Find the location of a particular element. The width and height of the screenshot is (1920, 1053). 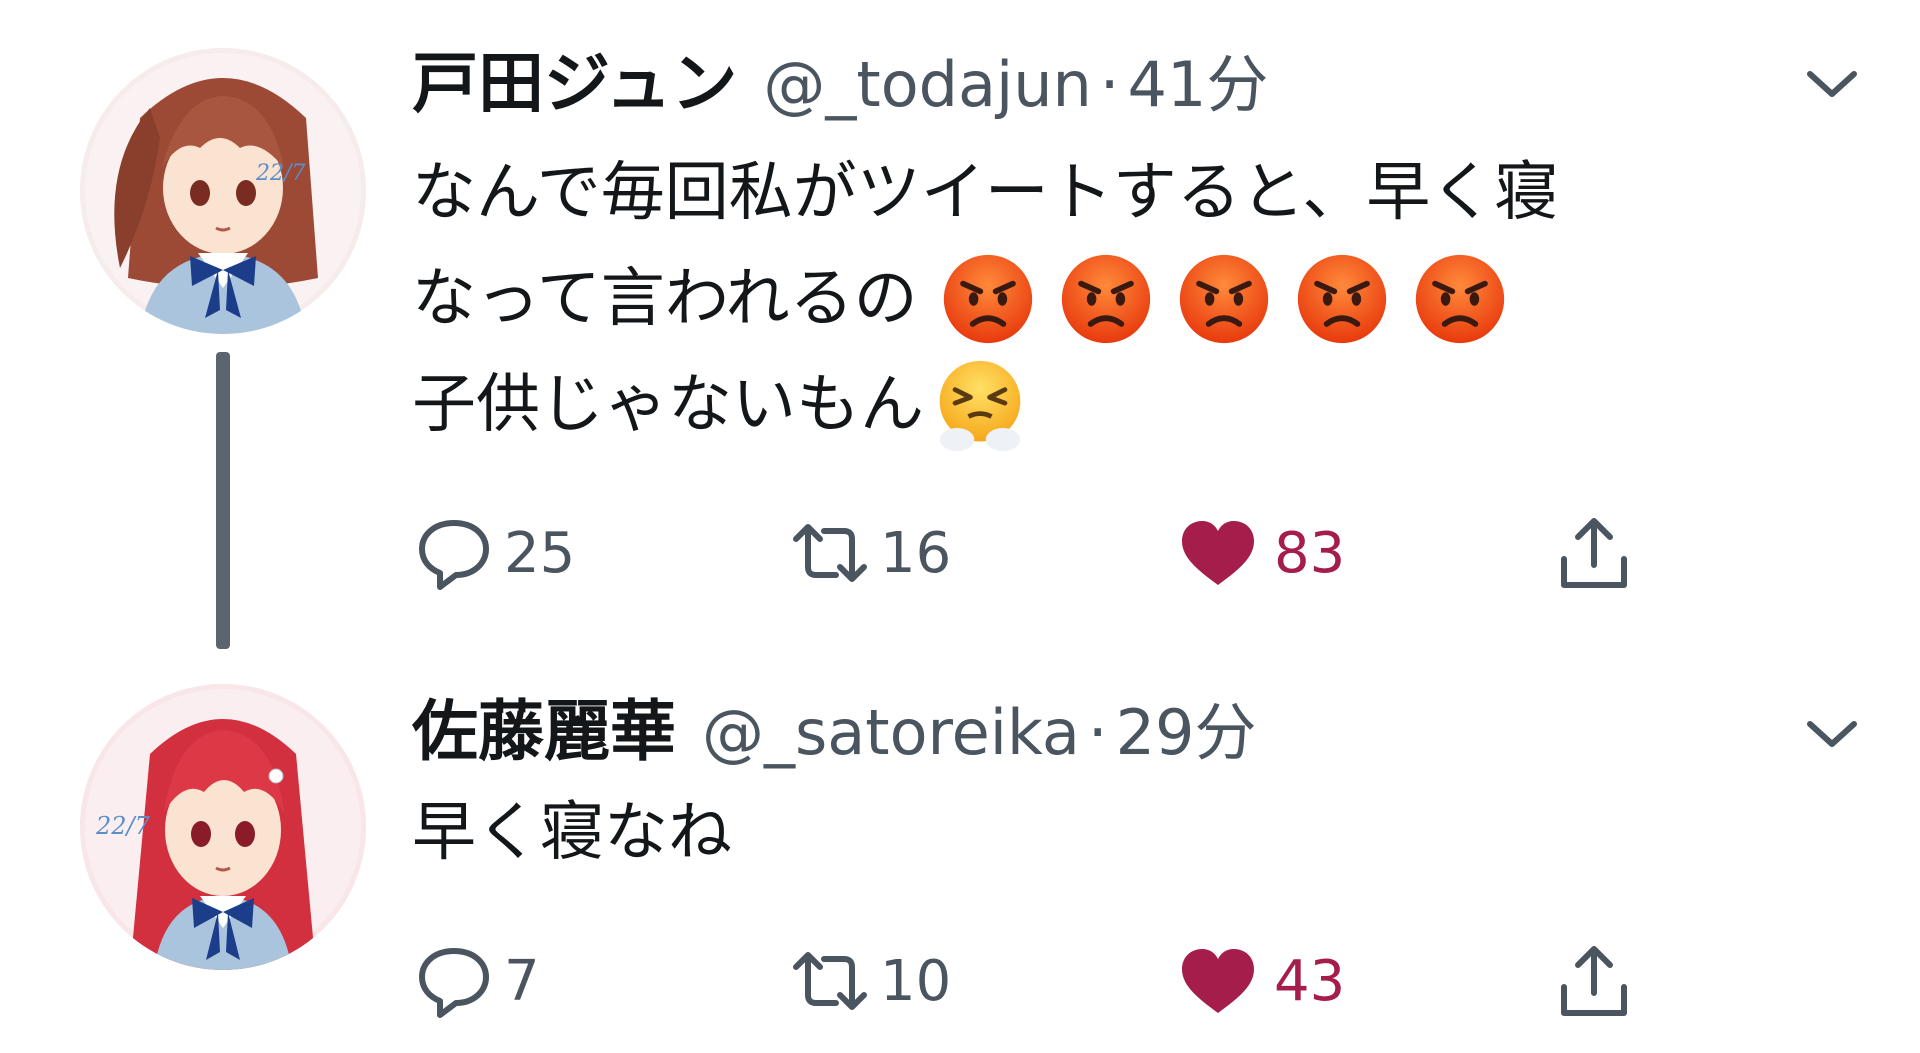

thread-connector is located at coordinates (223, 500).